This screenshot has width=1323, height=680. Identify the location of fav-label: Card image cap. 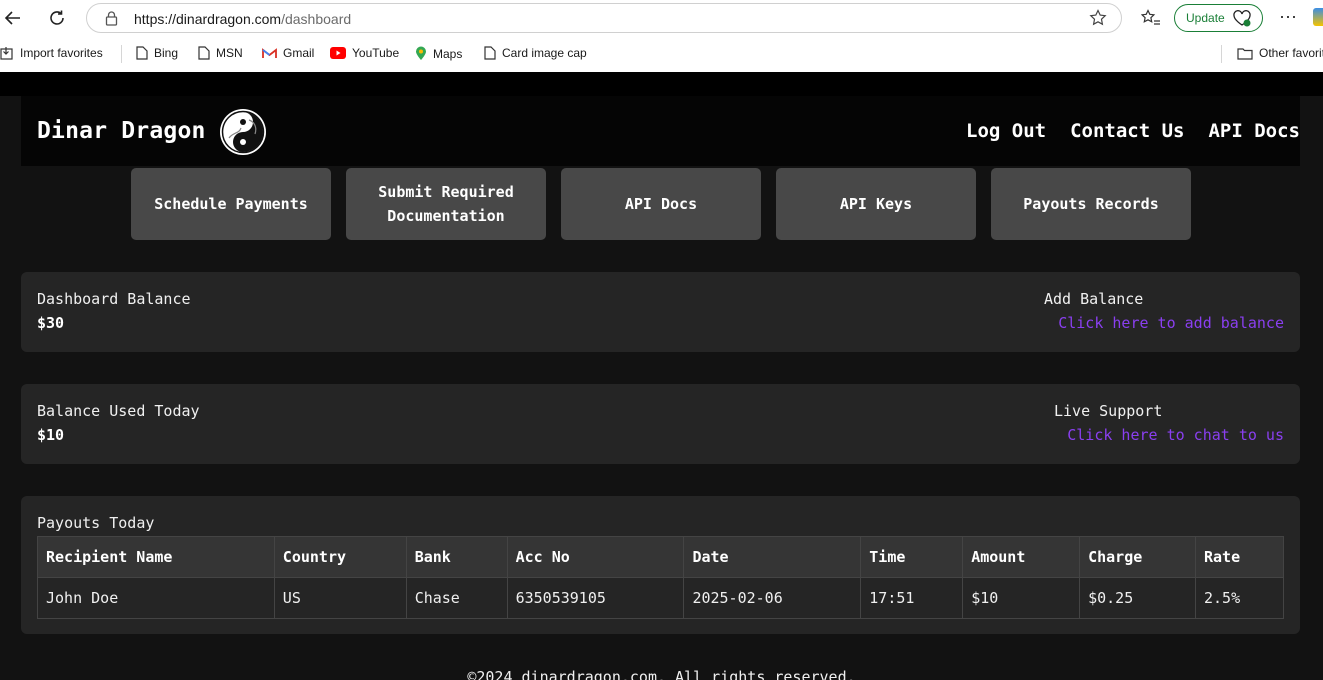
(544, 53).